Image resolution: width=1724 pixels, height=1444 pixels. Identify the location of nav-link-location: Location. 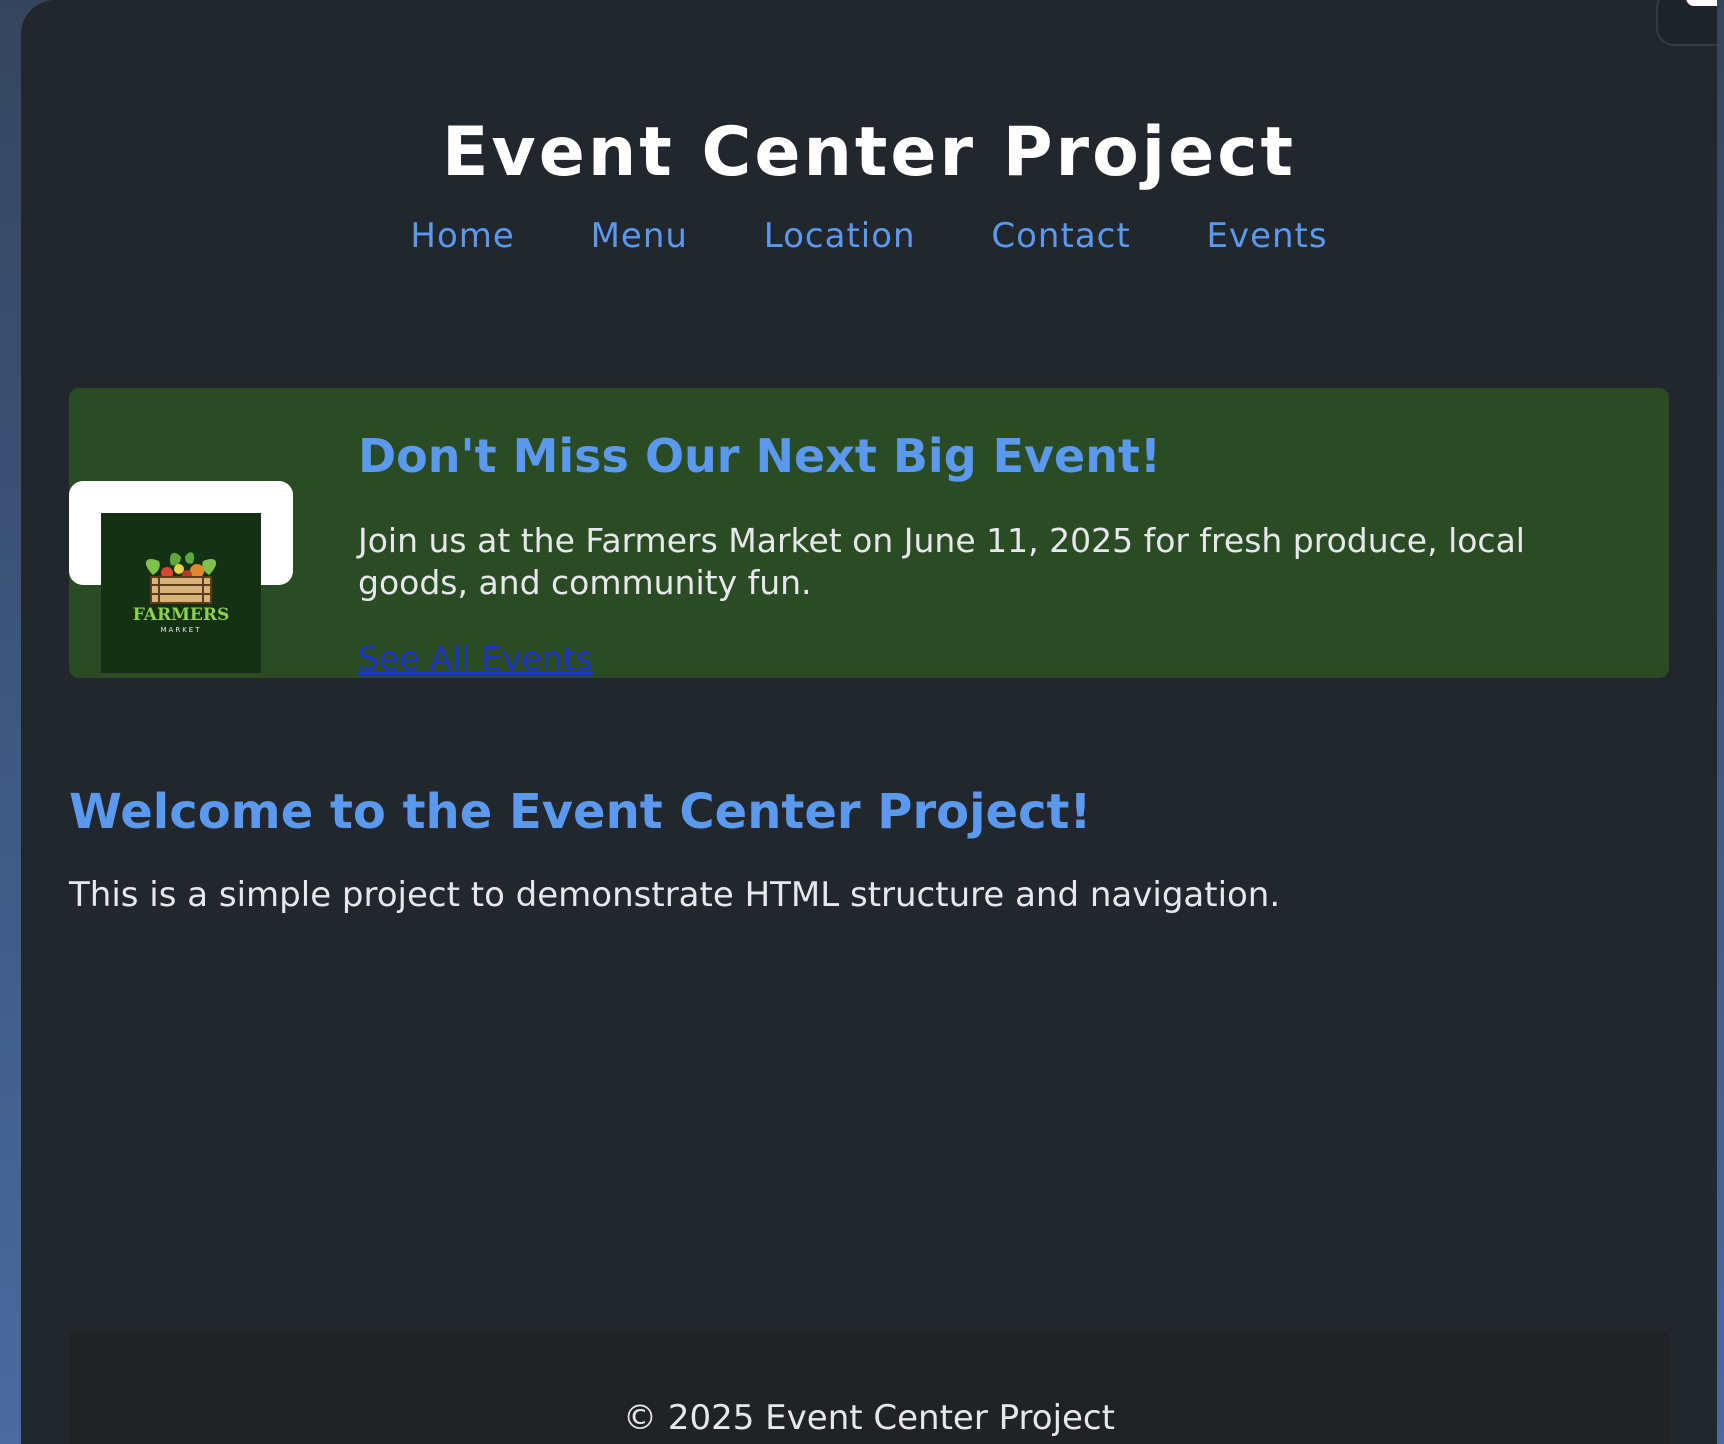
(840, 236).